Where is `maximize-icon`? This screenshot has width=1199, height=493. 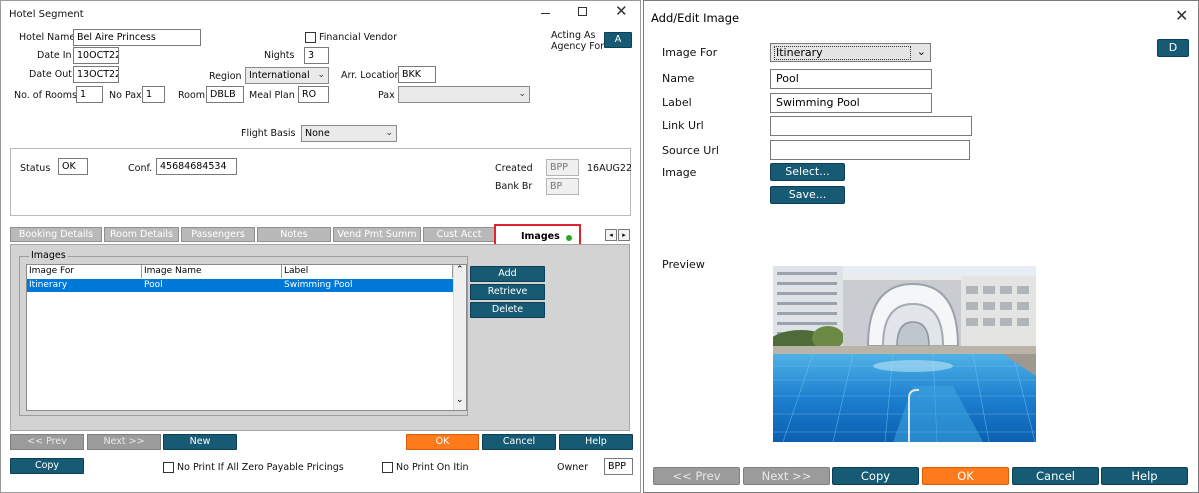
maximize-icon is located at coordinates (582, 11).